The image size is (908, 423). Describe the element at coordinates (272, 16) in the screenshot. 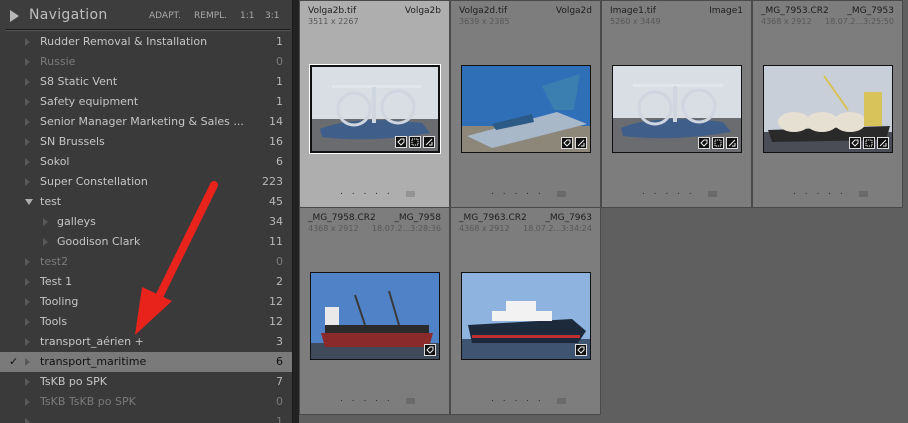

I see `zoom-3-1-option: 3:1` at that location.